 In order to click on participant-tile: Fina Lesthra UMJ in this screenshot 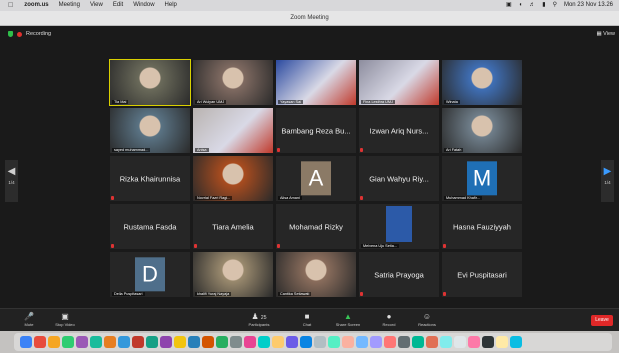, I will do `click(399, 82)`.